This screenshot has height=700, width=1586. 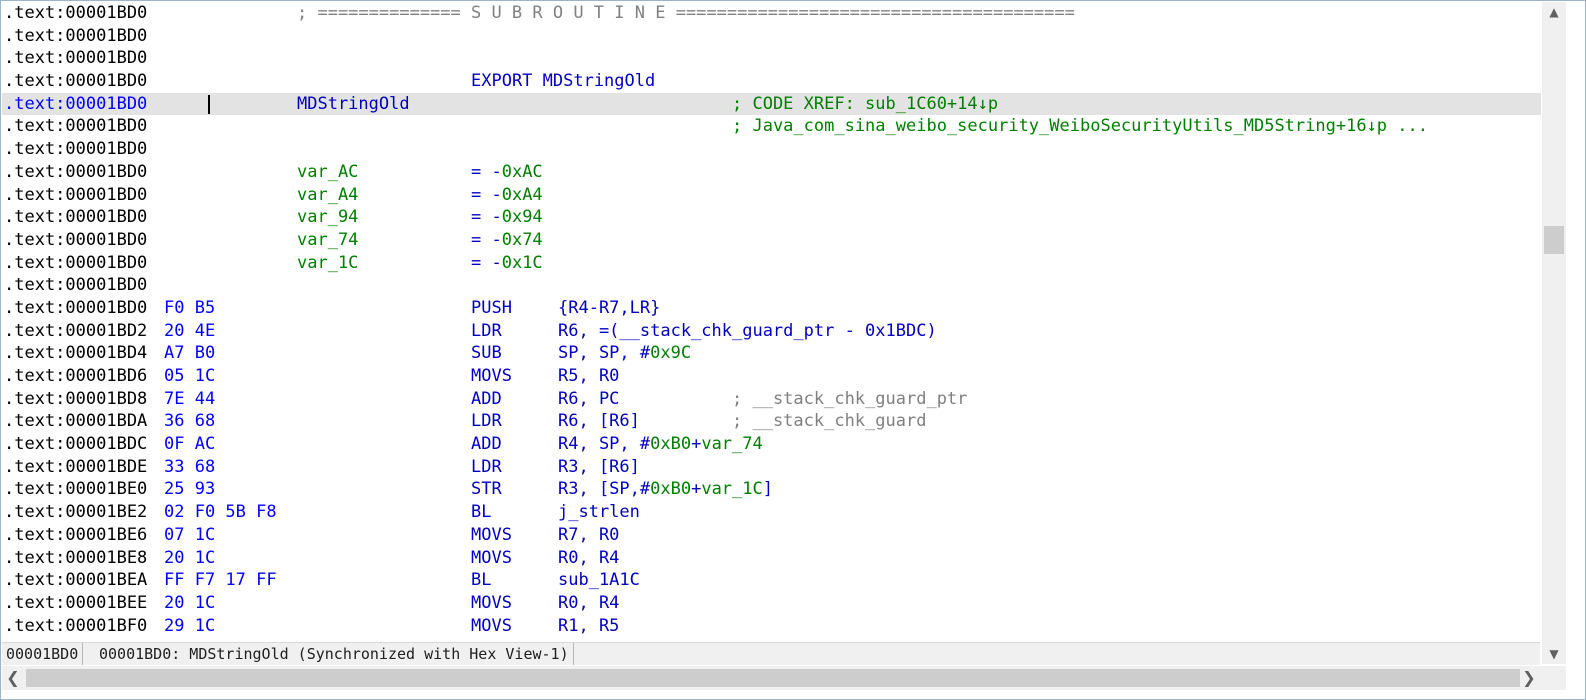 I want to click on listing-row: .text:00001BD6 05 1C MOVS R5, R0, so click(x=771, y=376).